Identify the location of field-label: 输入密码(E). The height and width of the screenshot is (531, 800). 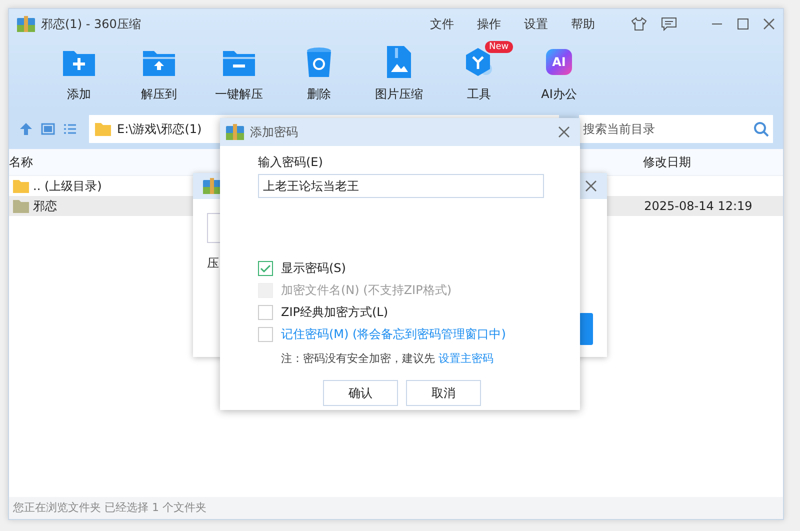
(291, 162).